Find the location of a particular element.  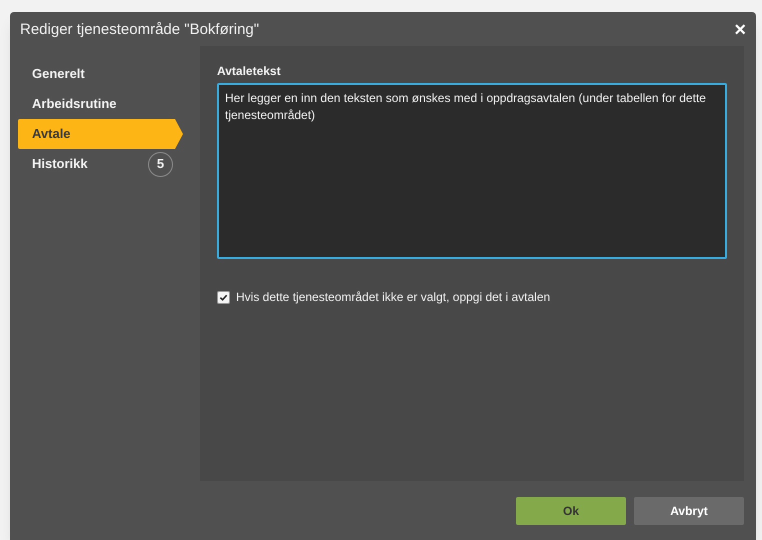

ok-button: Ok is located at coordinates (571, 511).